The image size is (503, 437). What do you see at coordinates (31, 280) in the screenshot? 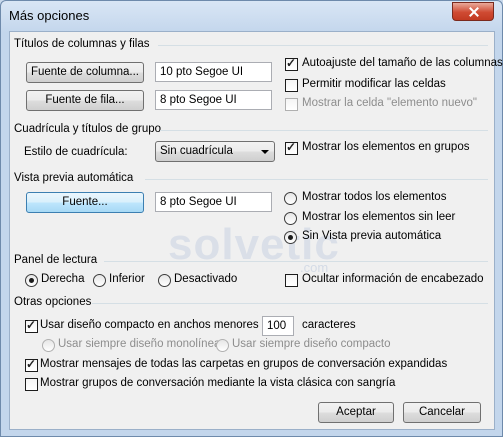
I see `reading-right-radio` at bounding box center [31, 280].